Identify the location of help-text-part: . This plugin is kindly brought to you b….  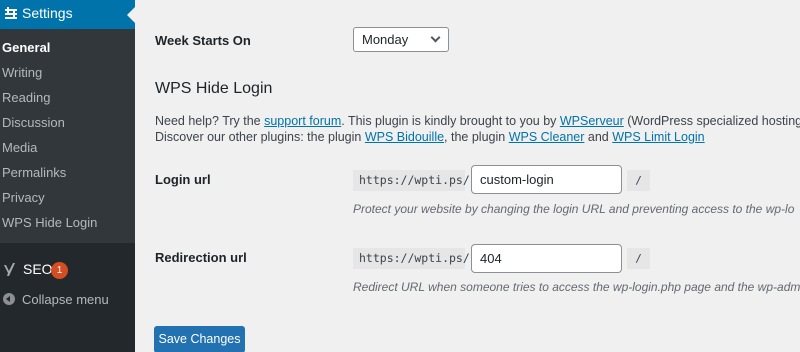
(450, 121).